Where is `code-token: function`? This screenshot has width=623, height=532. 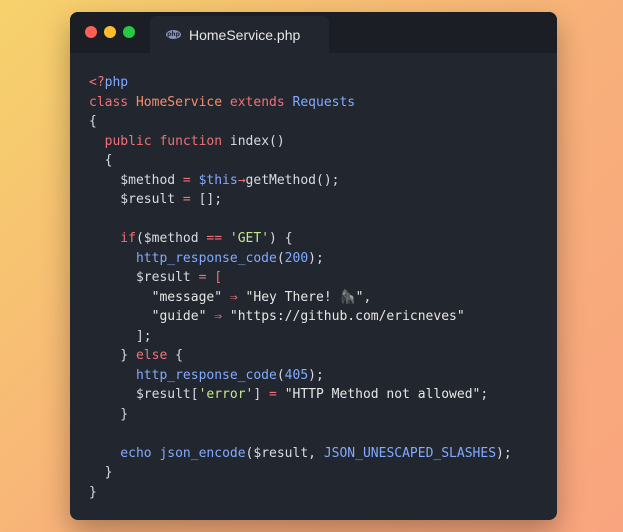
code-token: function is located at coordinates (194, 141).